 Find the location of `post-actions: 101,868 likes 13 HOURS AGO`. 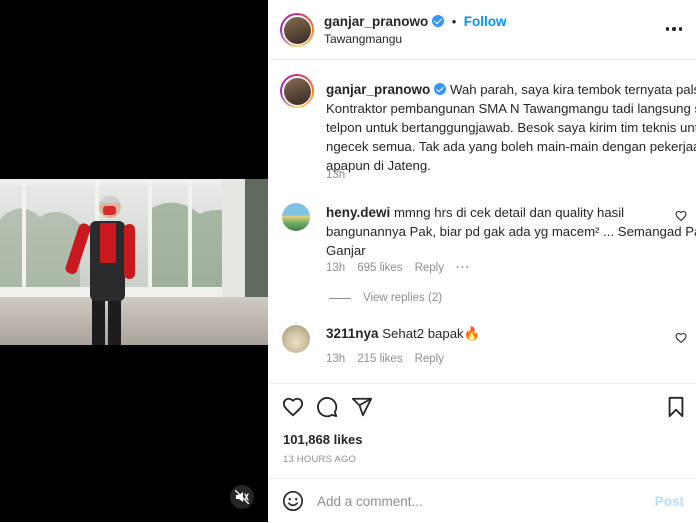

post-actions: 101,868 likes 13 HOURS AGO is located at coordinates (482, 428).